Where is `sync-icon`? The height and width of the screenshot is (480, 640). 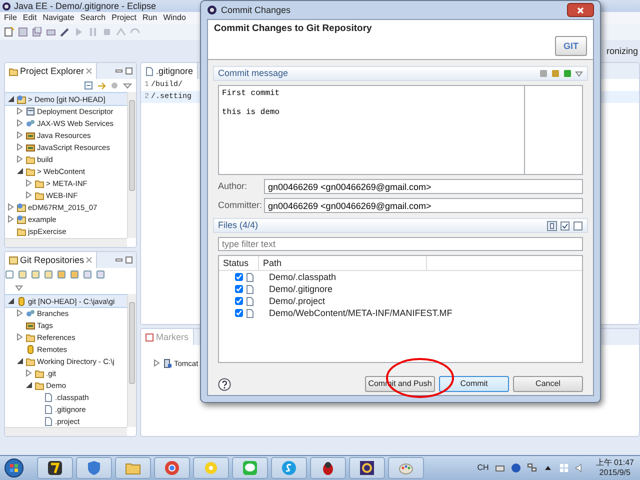
sync-icon is located at coordinates (61, 274).